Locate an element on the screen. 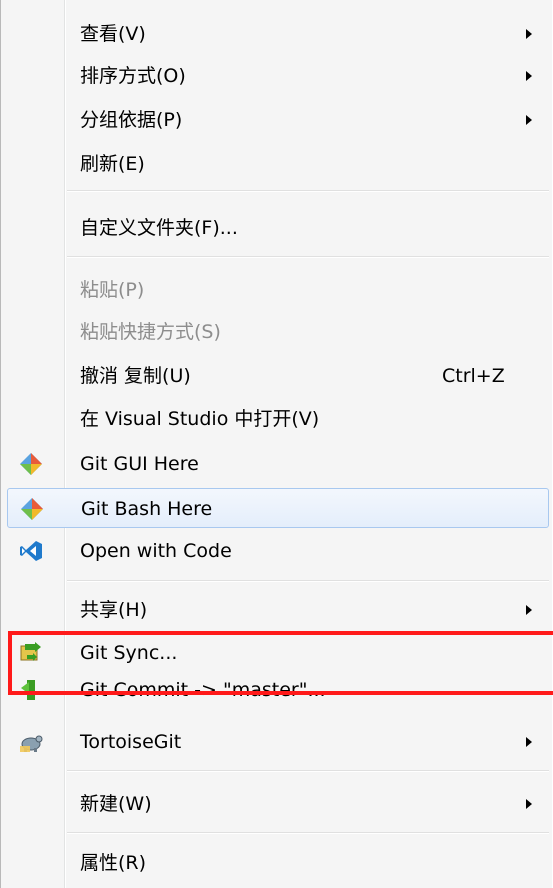 This screenshot has width=553, height=888. menu-item-label: 撤消 复制(U) is located at coordinates (135, 376).